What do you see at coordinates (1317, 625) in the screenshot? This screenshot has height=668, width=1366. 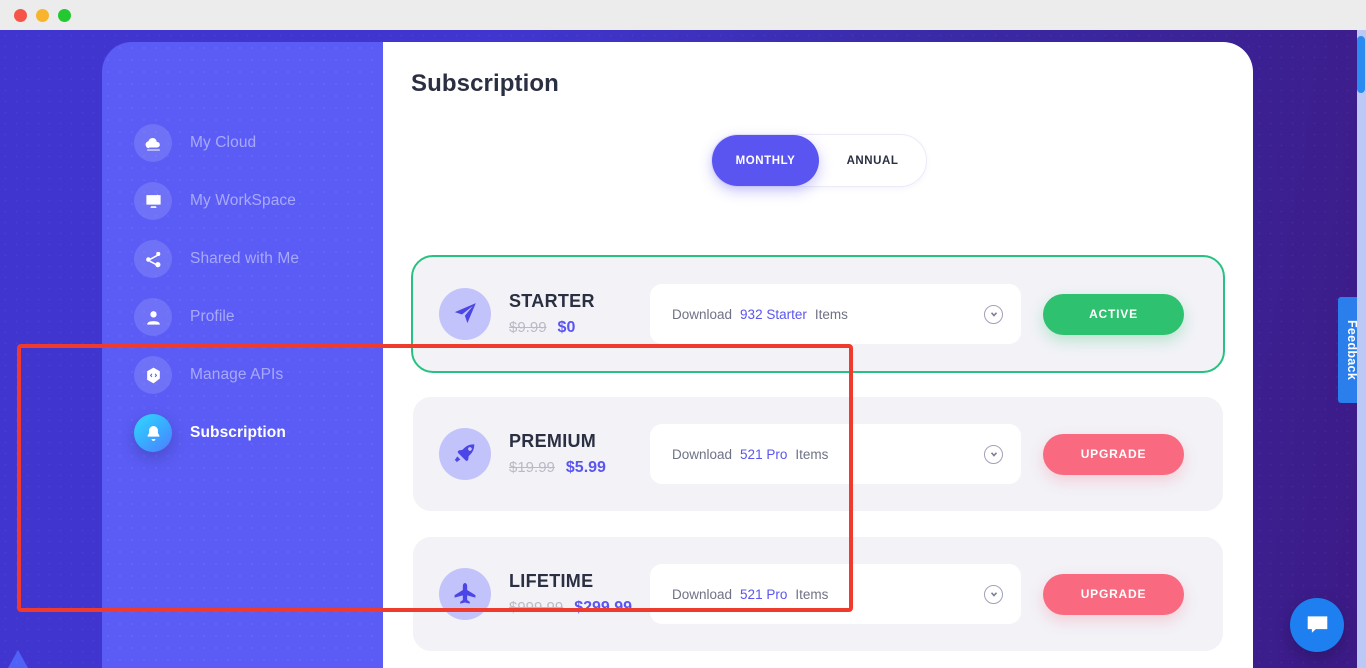 I see `chat-bubble-icon` at bounding box center [1317, 625].